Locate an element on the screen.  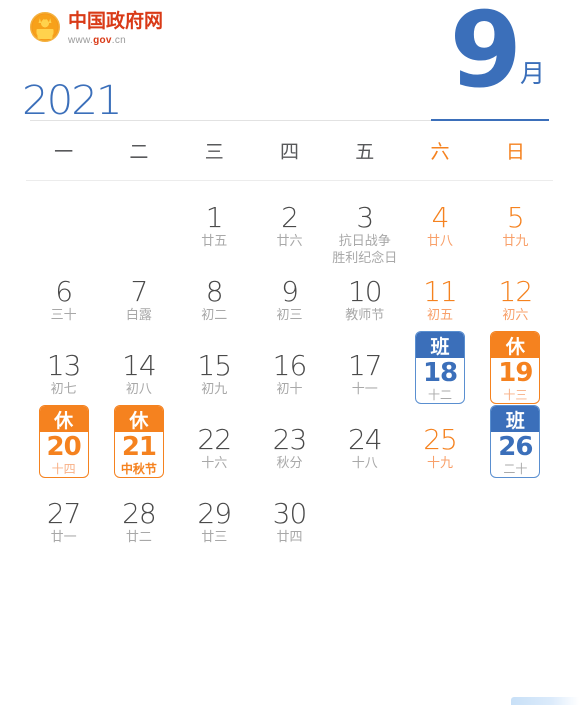
calendar-day-3: 3 抗日战争 胜利纪念日 is located at coordinates (364, 236).